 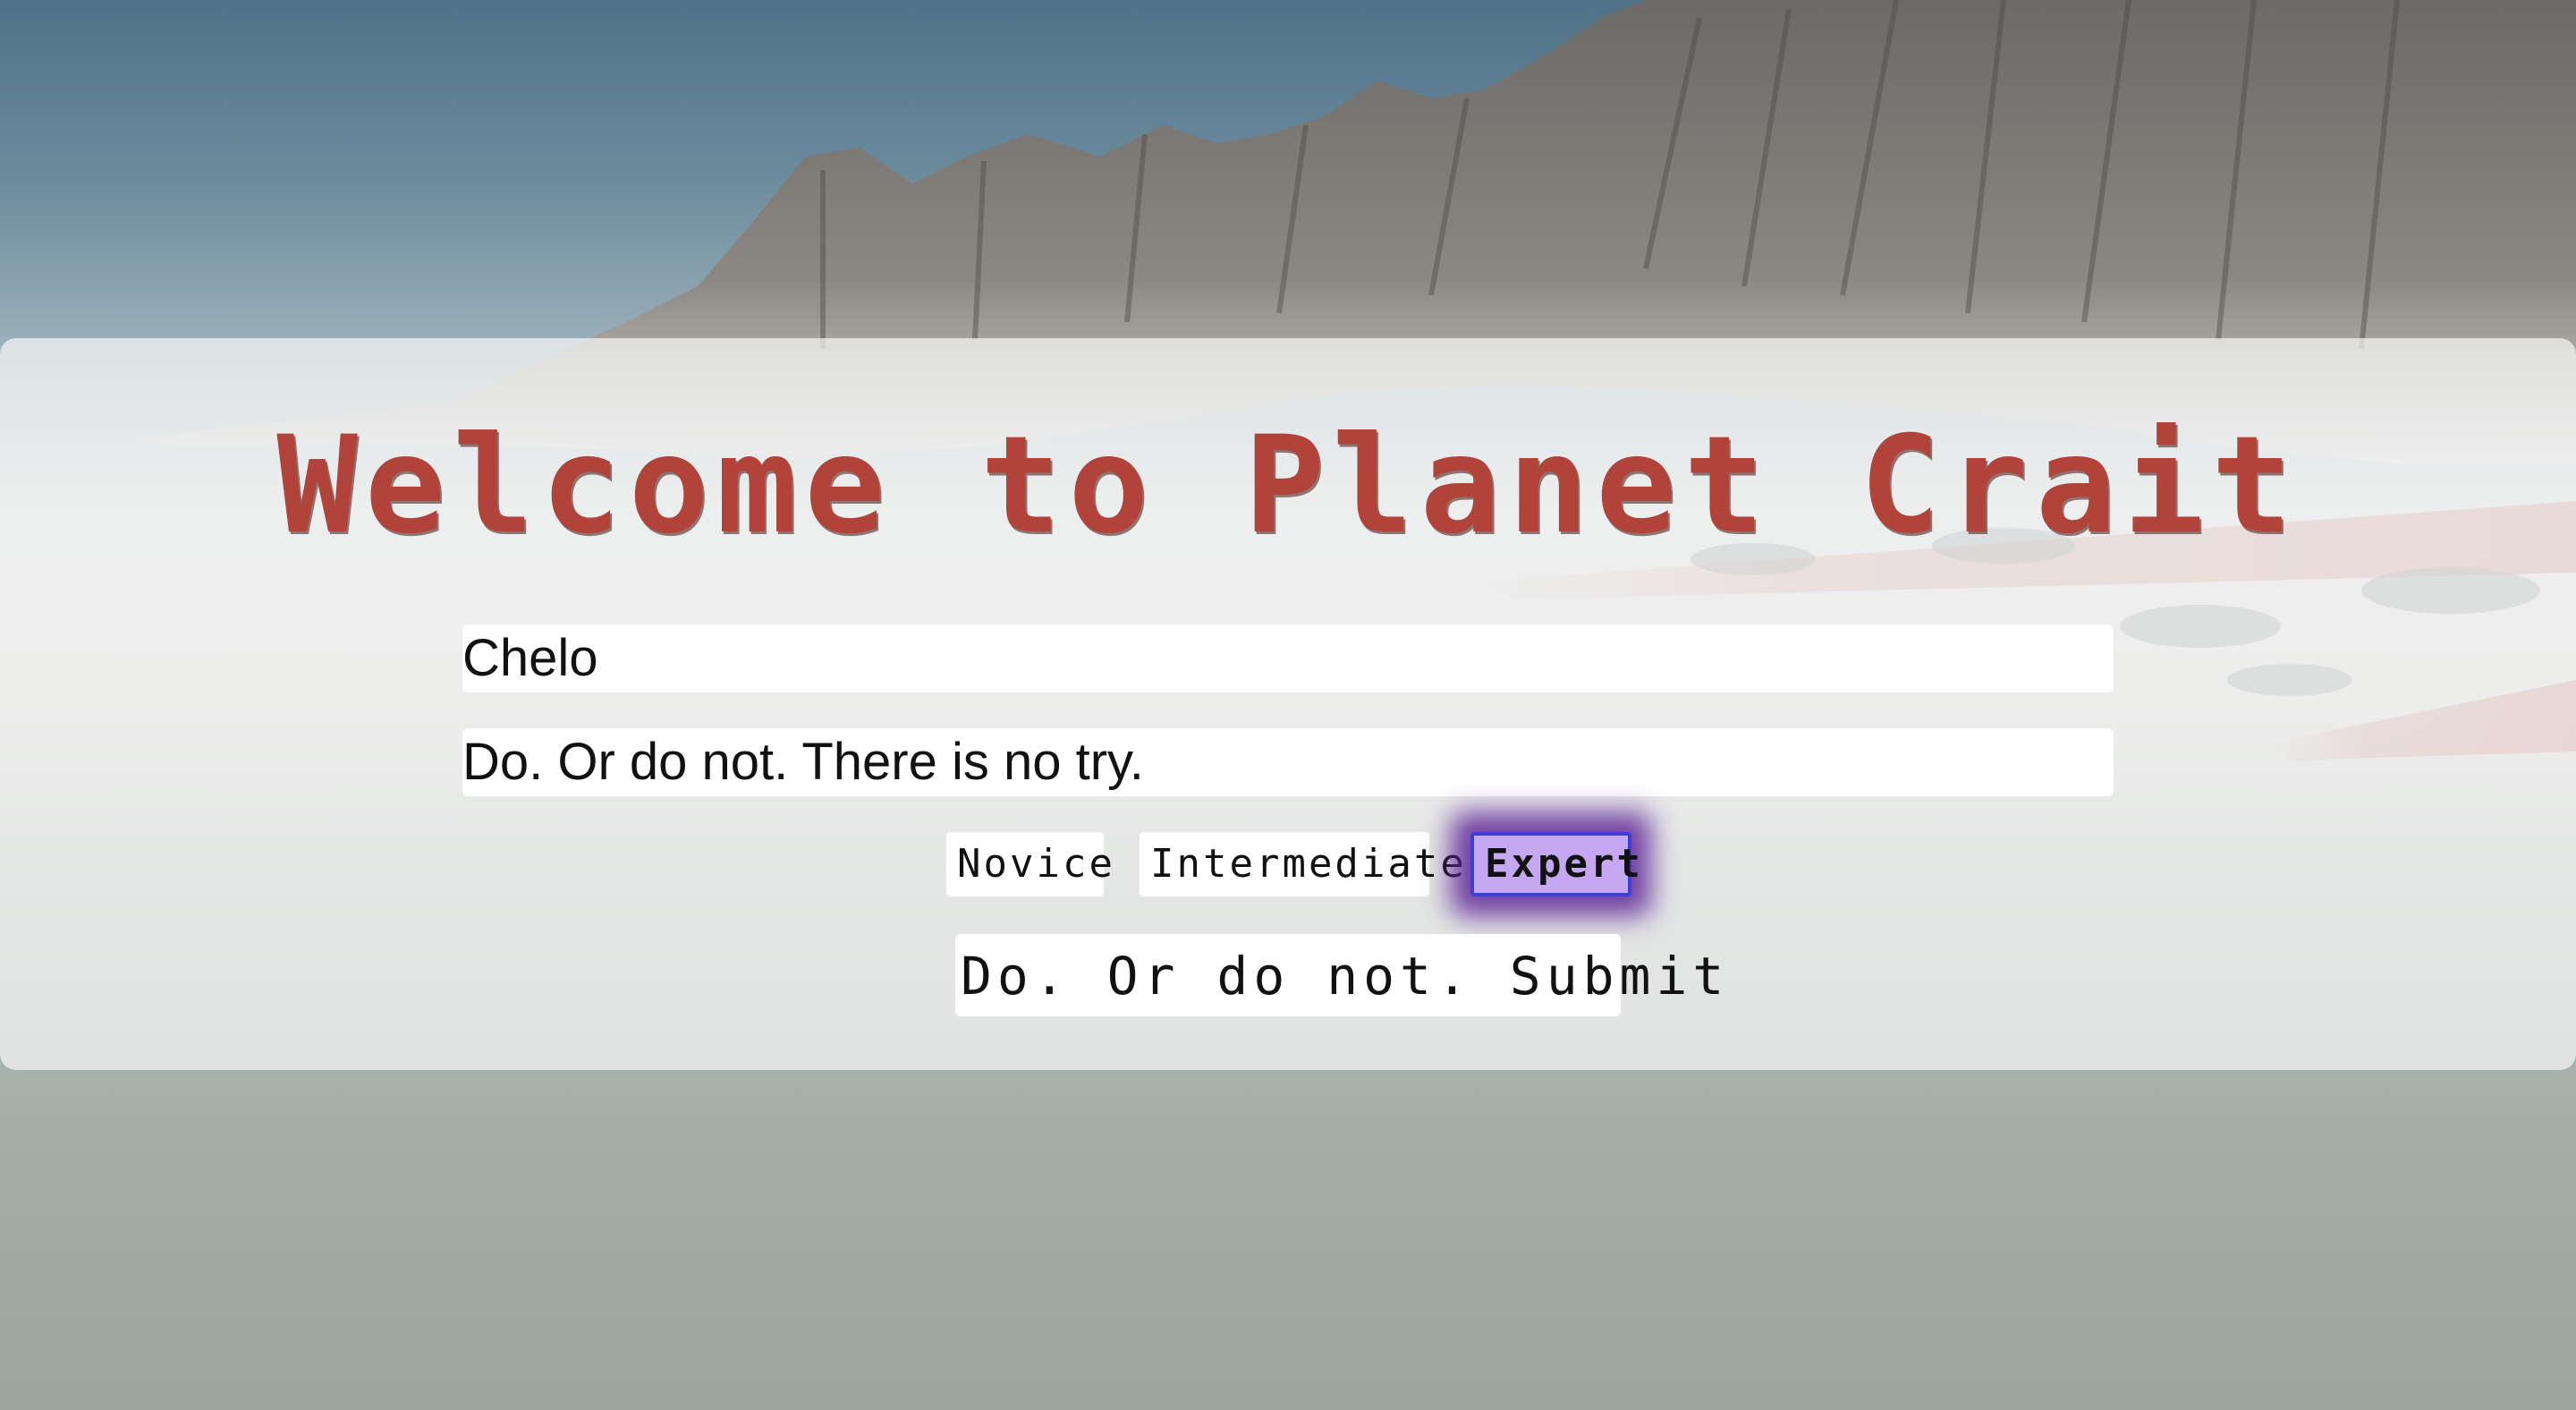 What do you see at coordinates (1288, 762) in the screenshot?
I see `quote-input: Do. Or do not. There is no try.` at bounding box center [1288, 762].